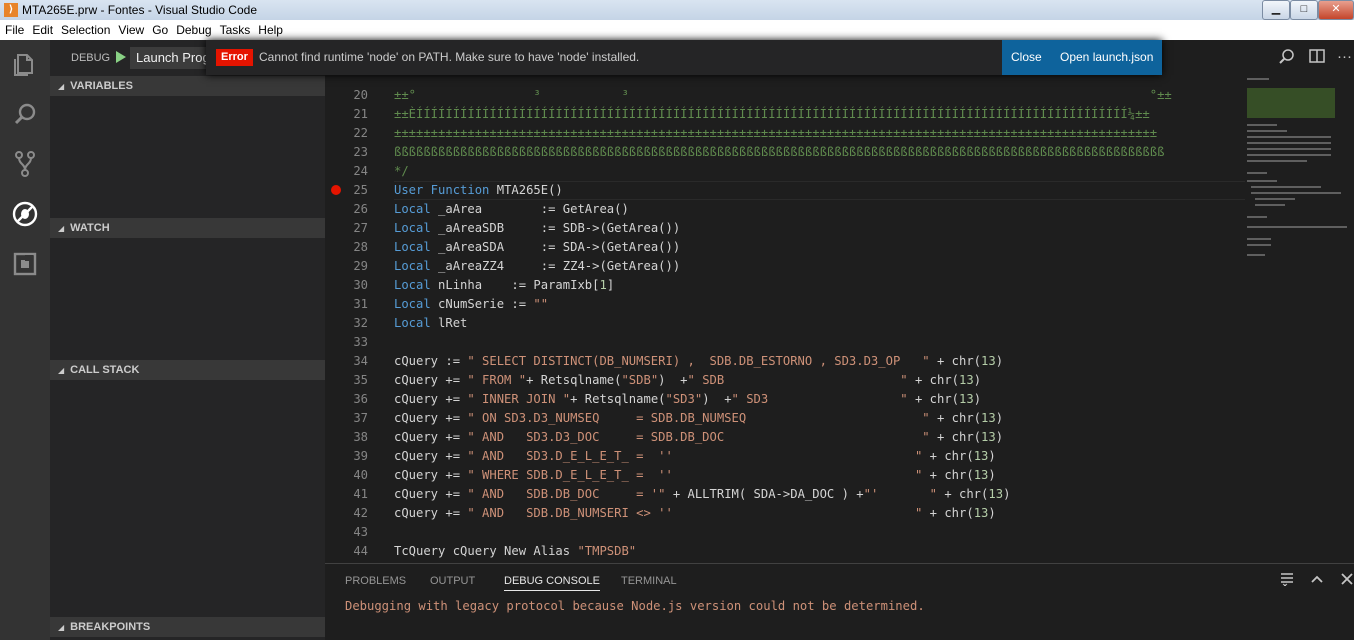  What do you see at coordinates (1317, 58) in the screenshot?
I see `split-editor-icon` at bounding box center [1317, 58].